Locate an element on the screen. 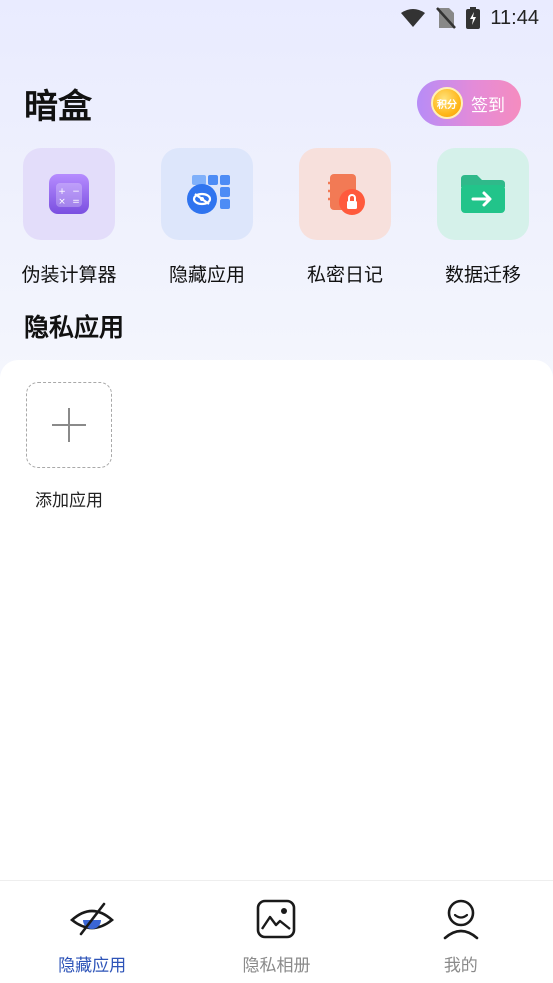 The width and height of the screenshot is (553, 983). locked-diary-icon is located at coordinates (345, 194).